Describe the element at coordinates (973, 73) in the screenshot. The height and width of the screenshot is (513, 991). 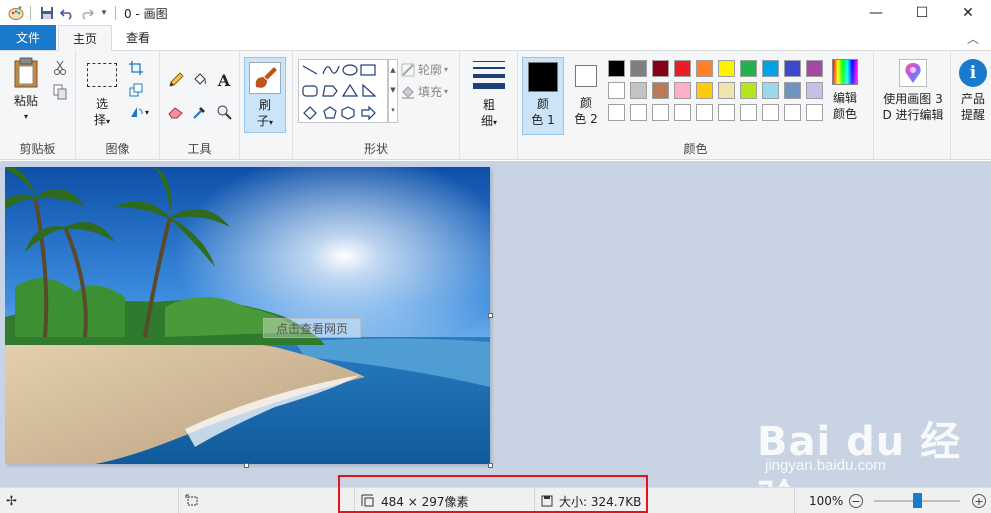
I see `info-icon: i` at that location.